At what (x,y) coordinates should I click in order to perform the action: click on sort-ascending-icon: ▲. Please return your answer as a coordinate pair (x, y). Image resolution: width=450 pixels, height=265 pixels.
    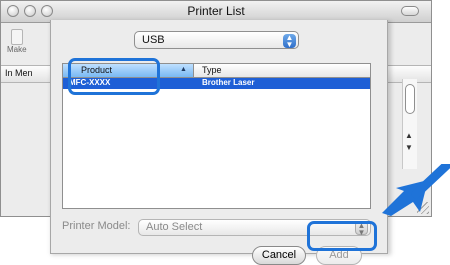
    Looking at the image, I should click on (183, 69).